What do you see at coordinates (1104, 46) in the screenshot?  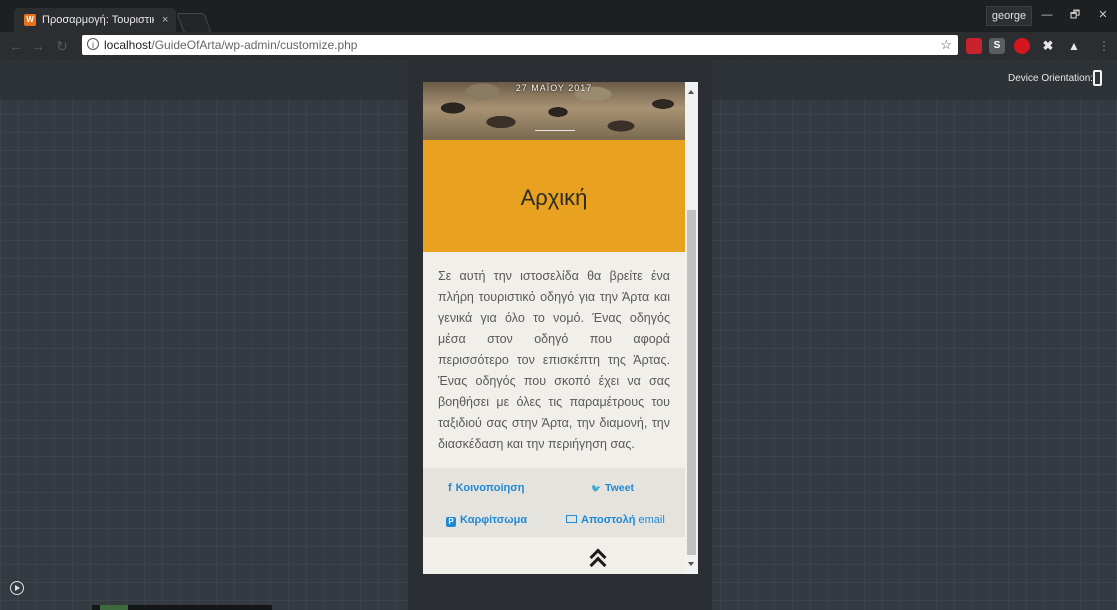 I see `browser-menu-icon: ⋮` at bounding box center [1104, 46].